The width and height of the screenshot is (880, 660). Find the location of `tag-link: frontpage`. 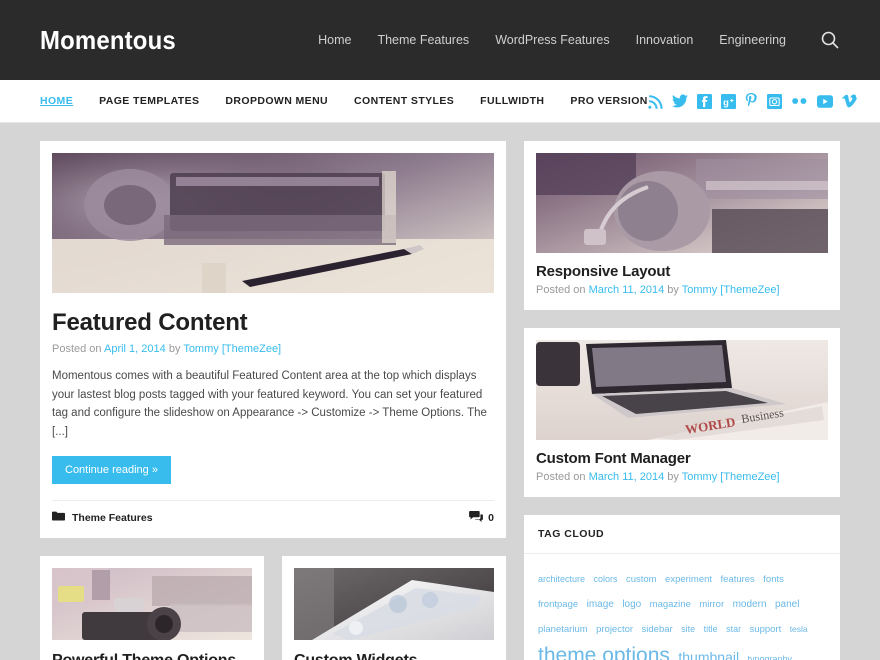

tag-link: frontpage is located at coordinates (558, 604).